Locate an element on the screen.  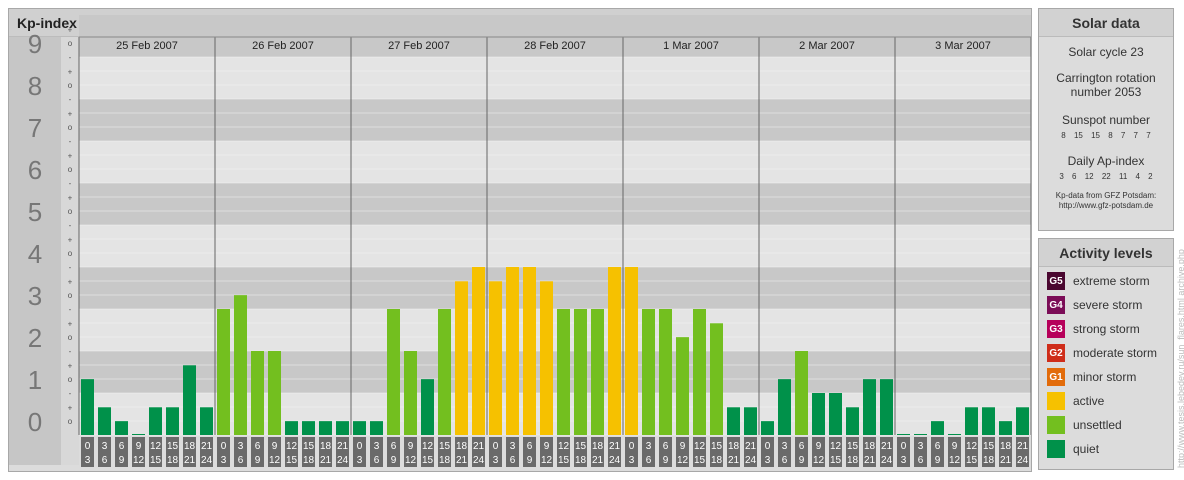
hour-start-label: 0 is located at coordinates (496, 446).